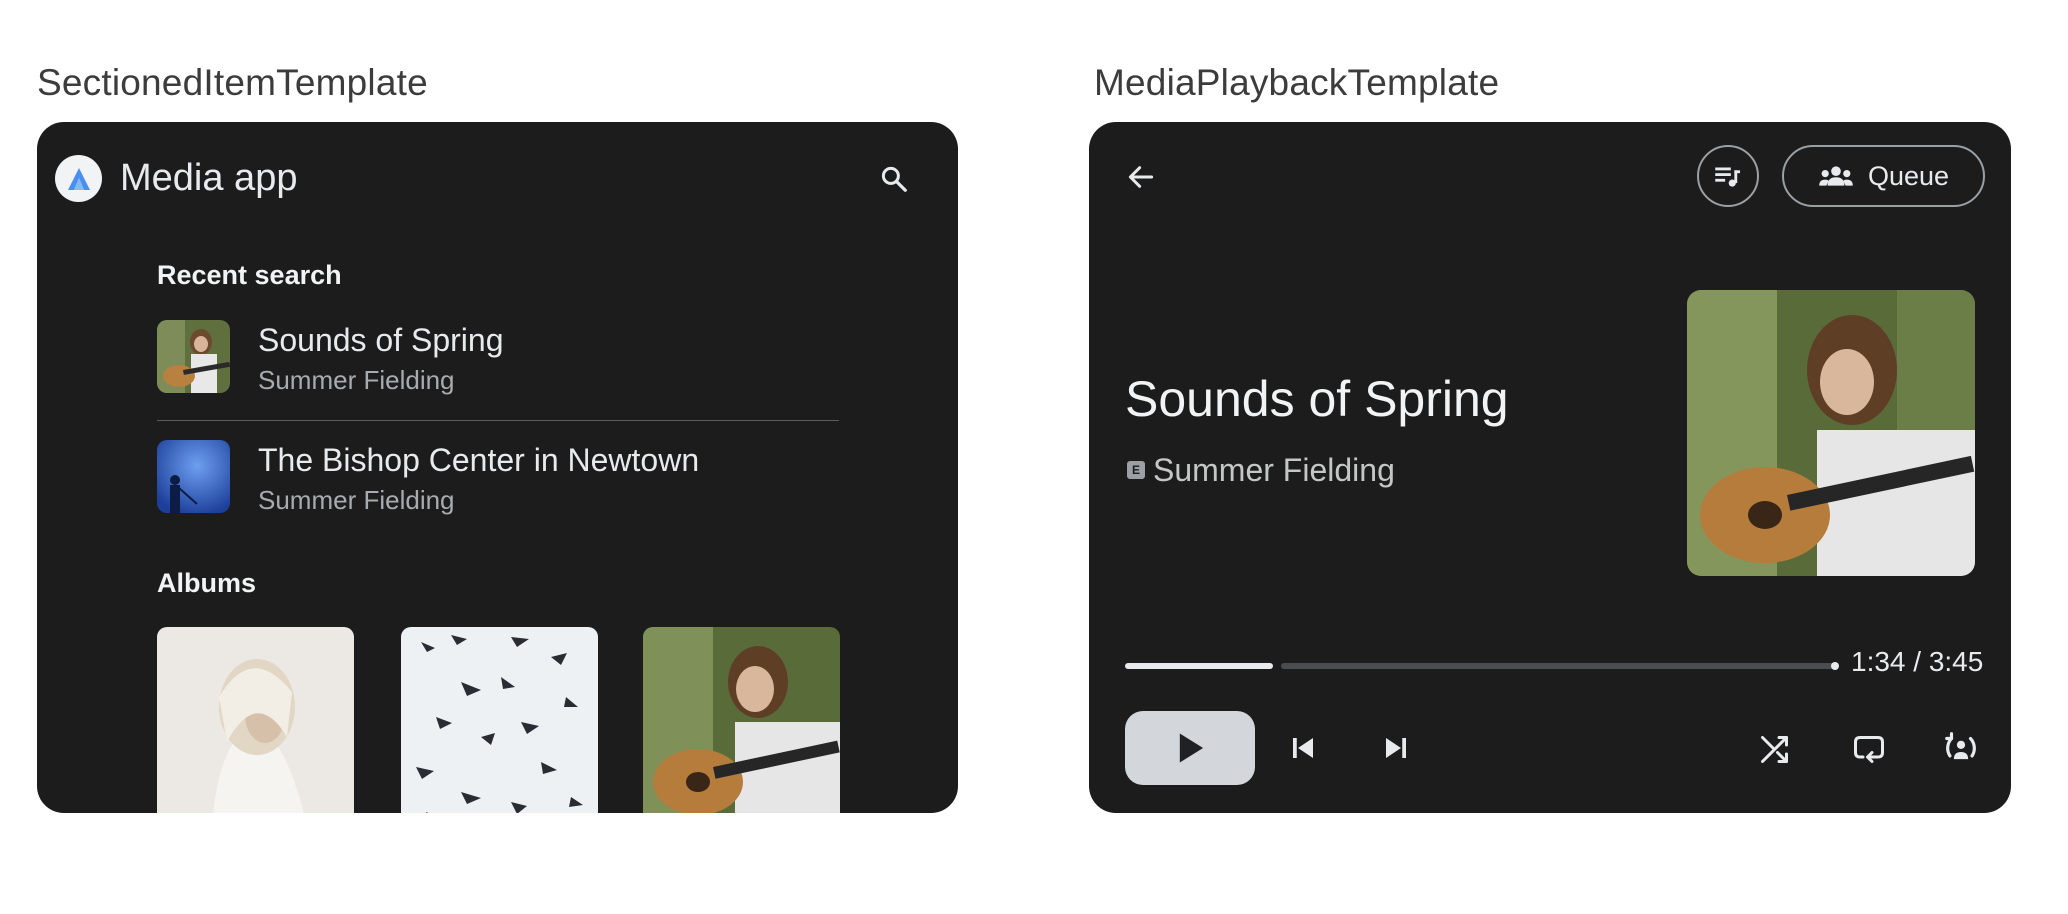 The image size is (2068, 914). Describe the element at coordinates (1199, 666) in the screenshot. I see `progress-fill` at that location.